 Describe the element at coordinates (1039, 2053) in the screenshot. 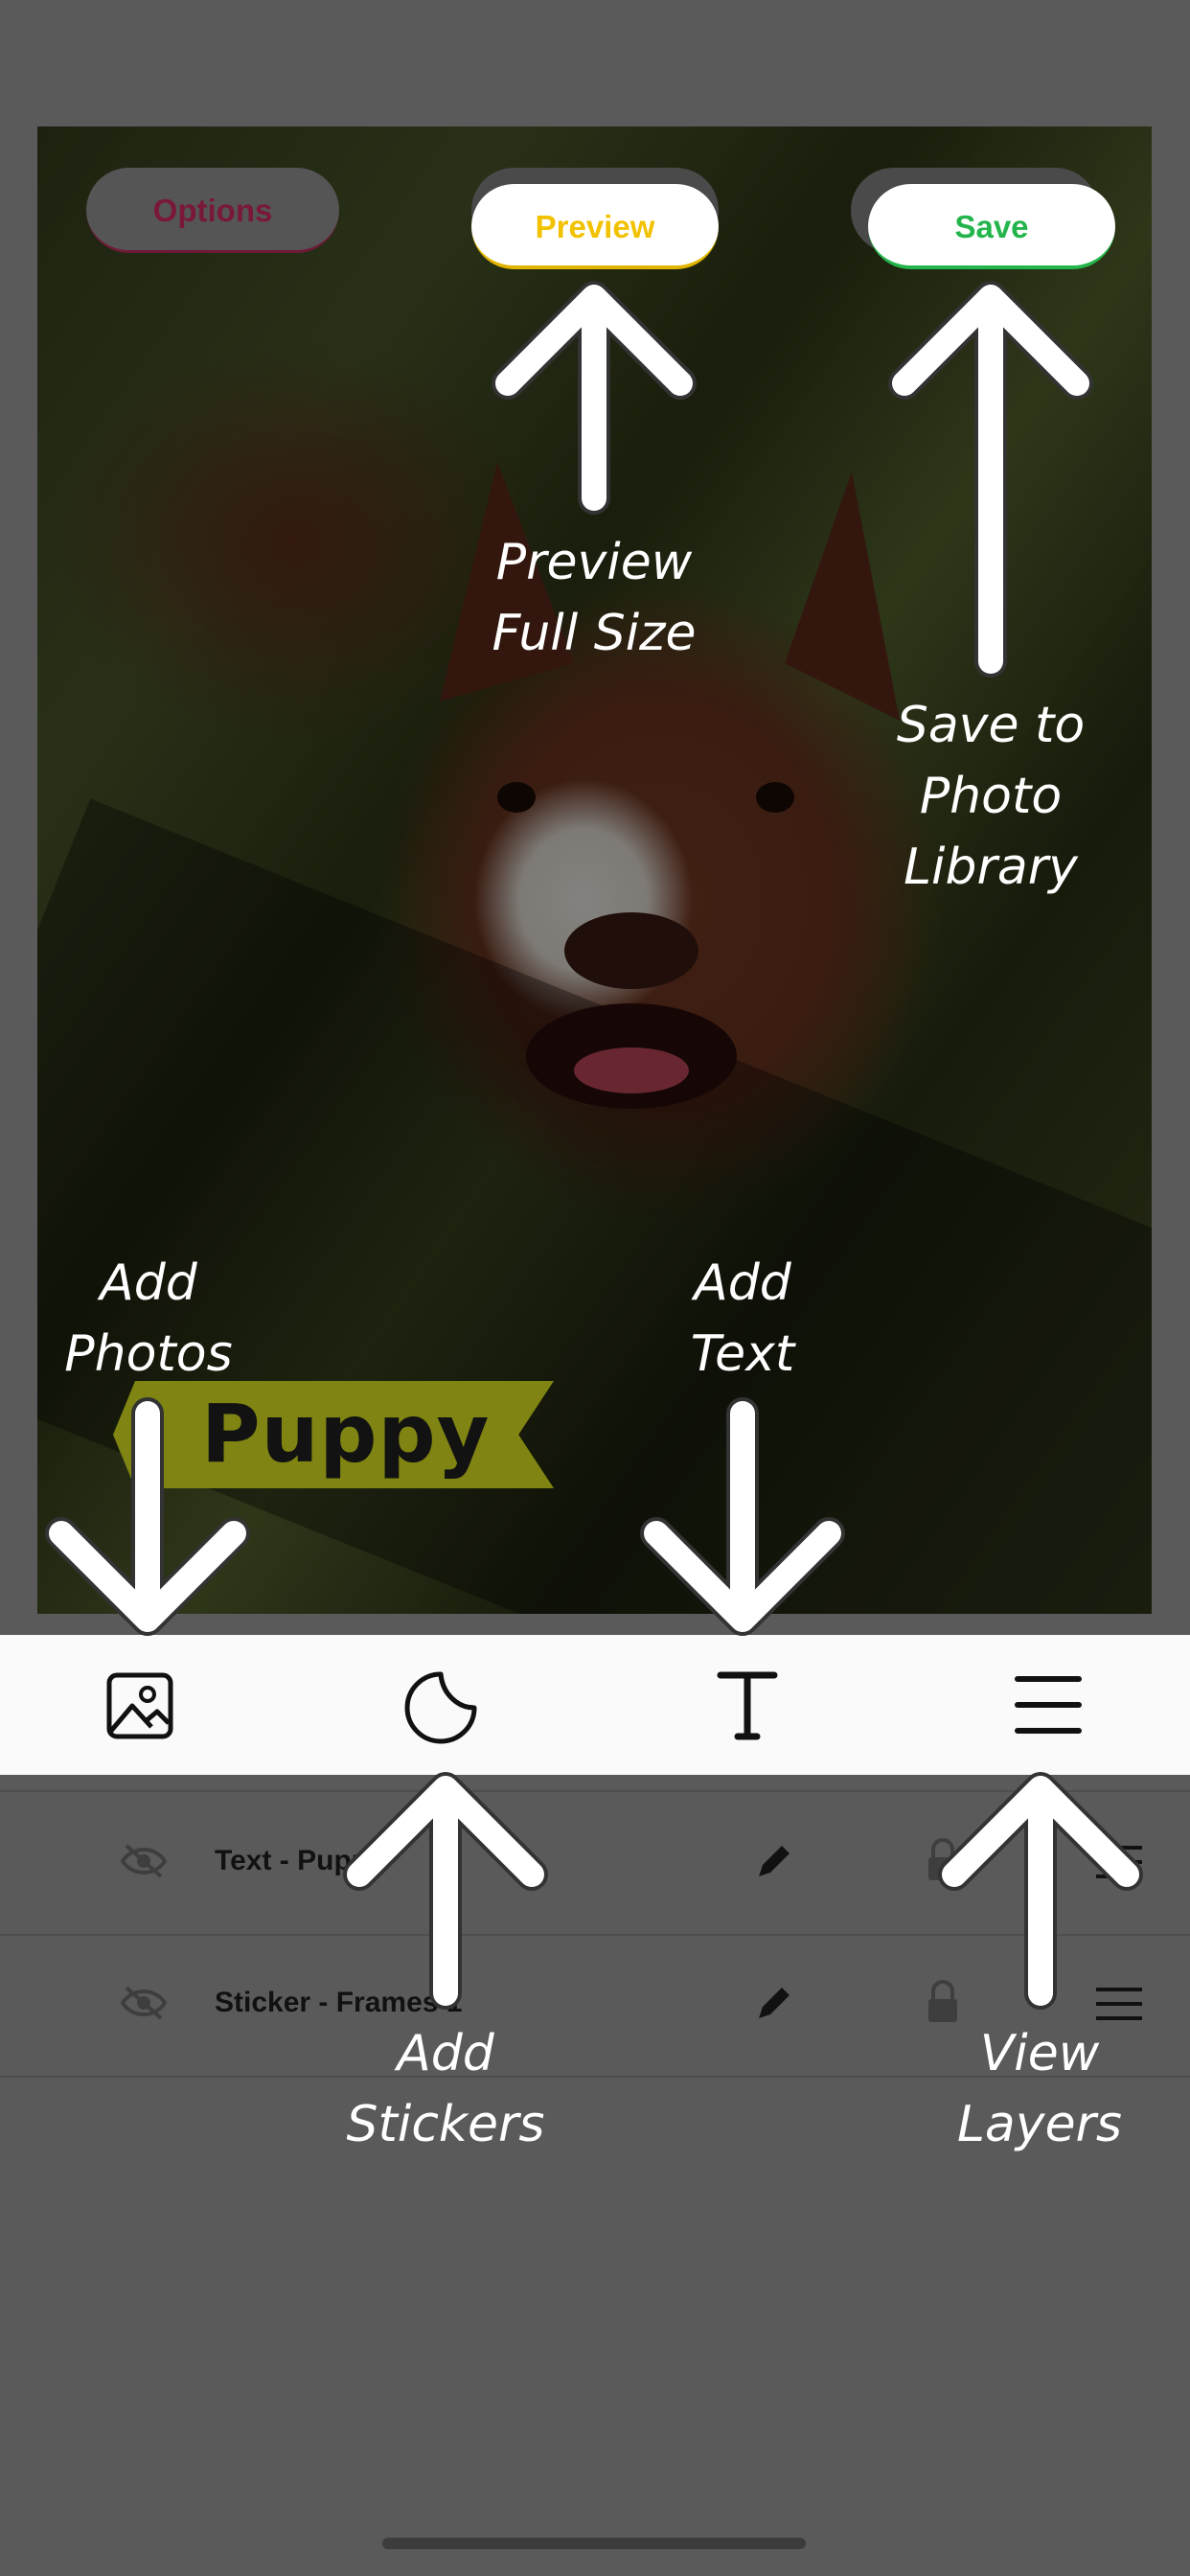

I see `coach-line: View` at that location.